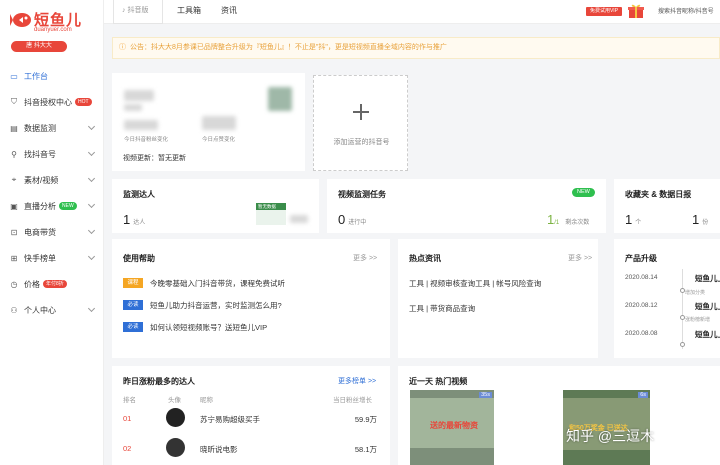 This screenshot has height=465, width=720. What do you see at coordinates (14, 101) in the screenshot?
I see `shield-icon: ⛉` at bounding box center [14, 101].